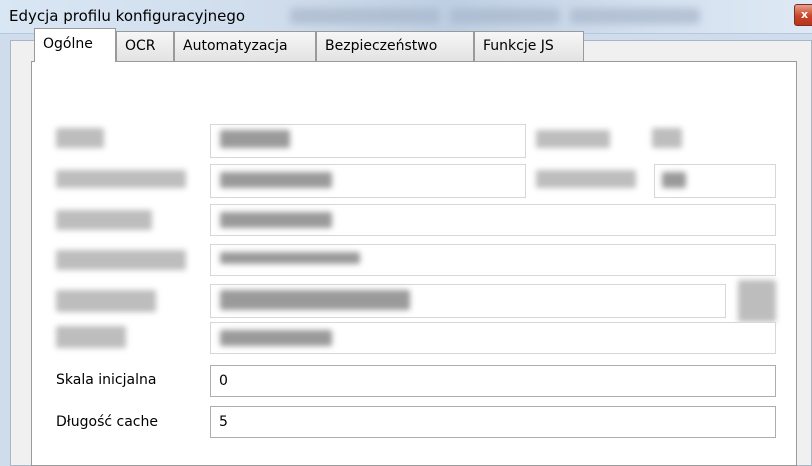  What do you see at coordinates (107, 422) in the screenshot?
I see `cache-length-label: Długość cache` at bounding box center [107, 422].